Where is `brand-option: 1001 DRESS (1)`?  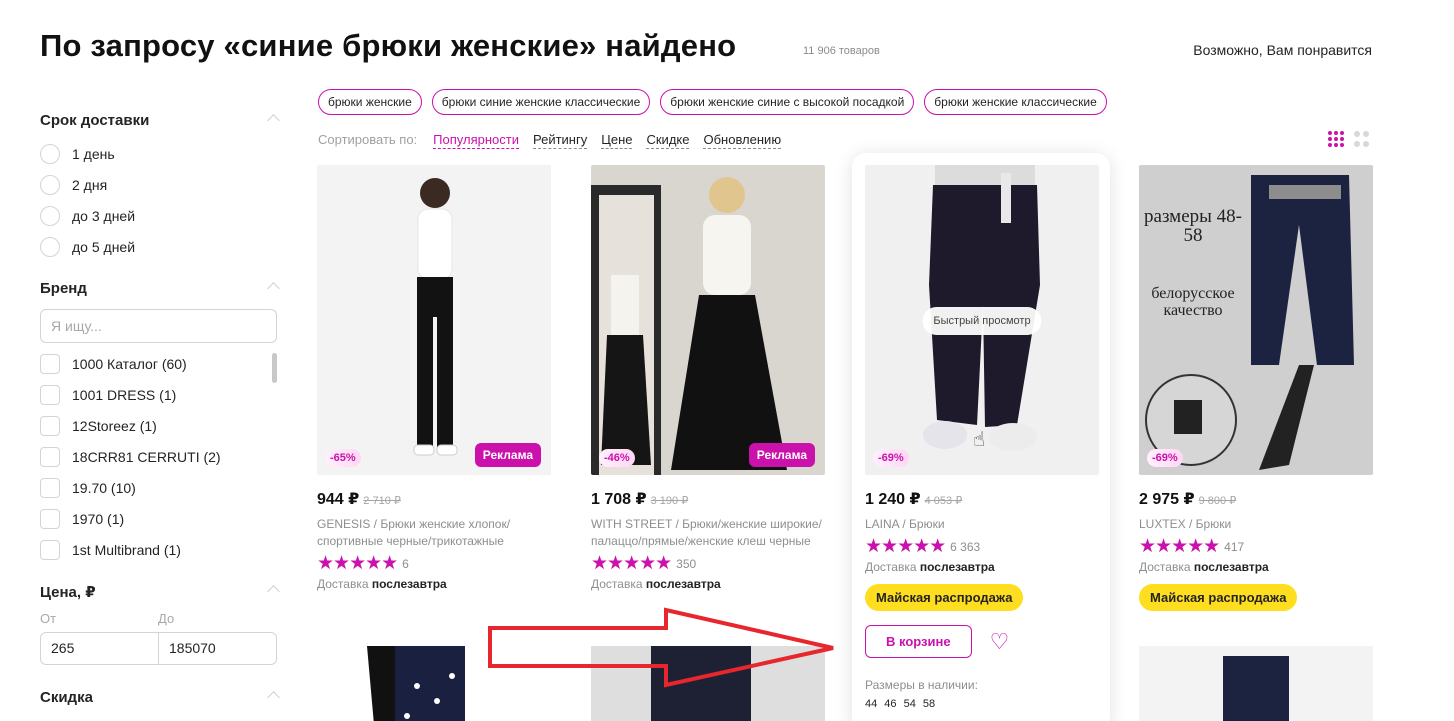 brand-option: 1001 DRESS (1) is located at coordinates (160, 394).